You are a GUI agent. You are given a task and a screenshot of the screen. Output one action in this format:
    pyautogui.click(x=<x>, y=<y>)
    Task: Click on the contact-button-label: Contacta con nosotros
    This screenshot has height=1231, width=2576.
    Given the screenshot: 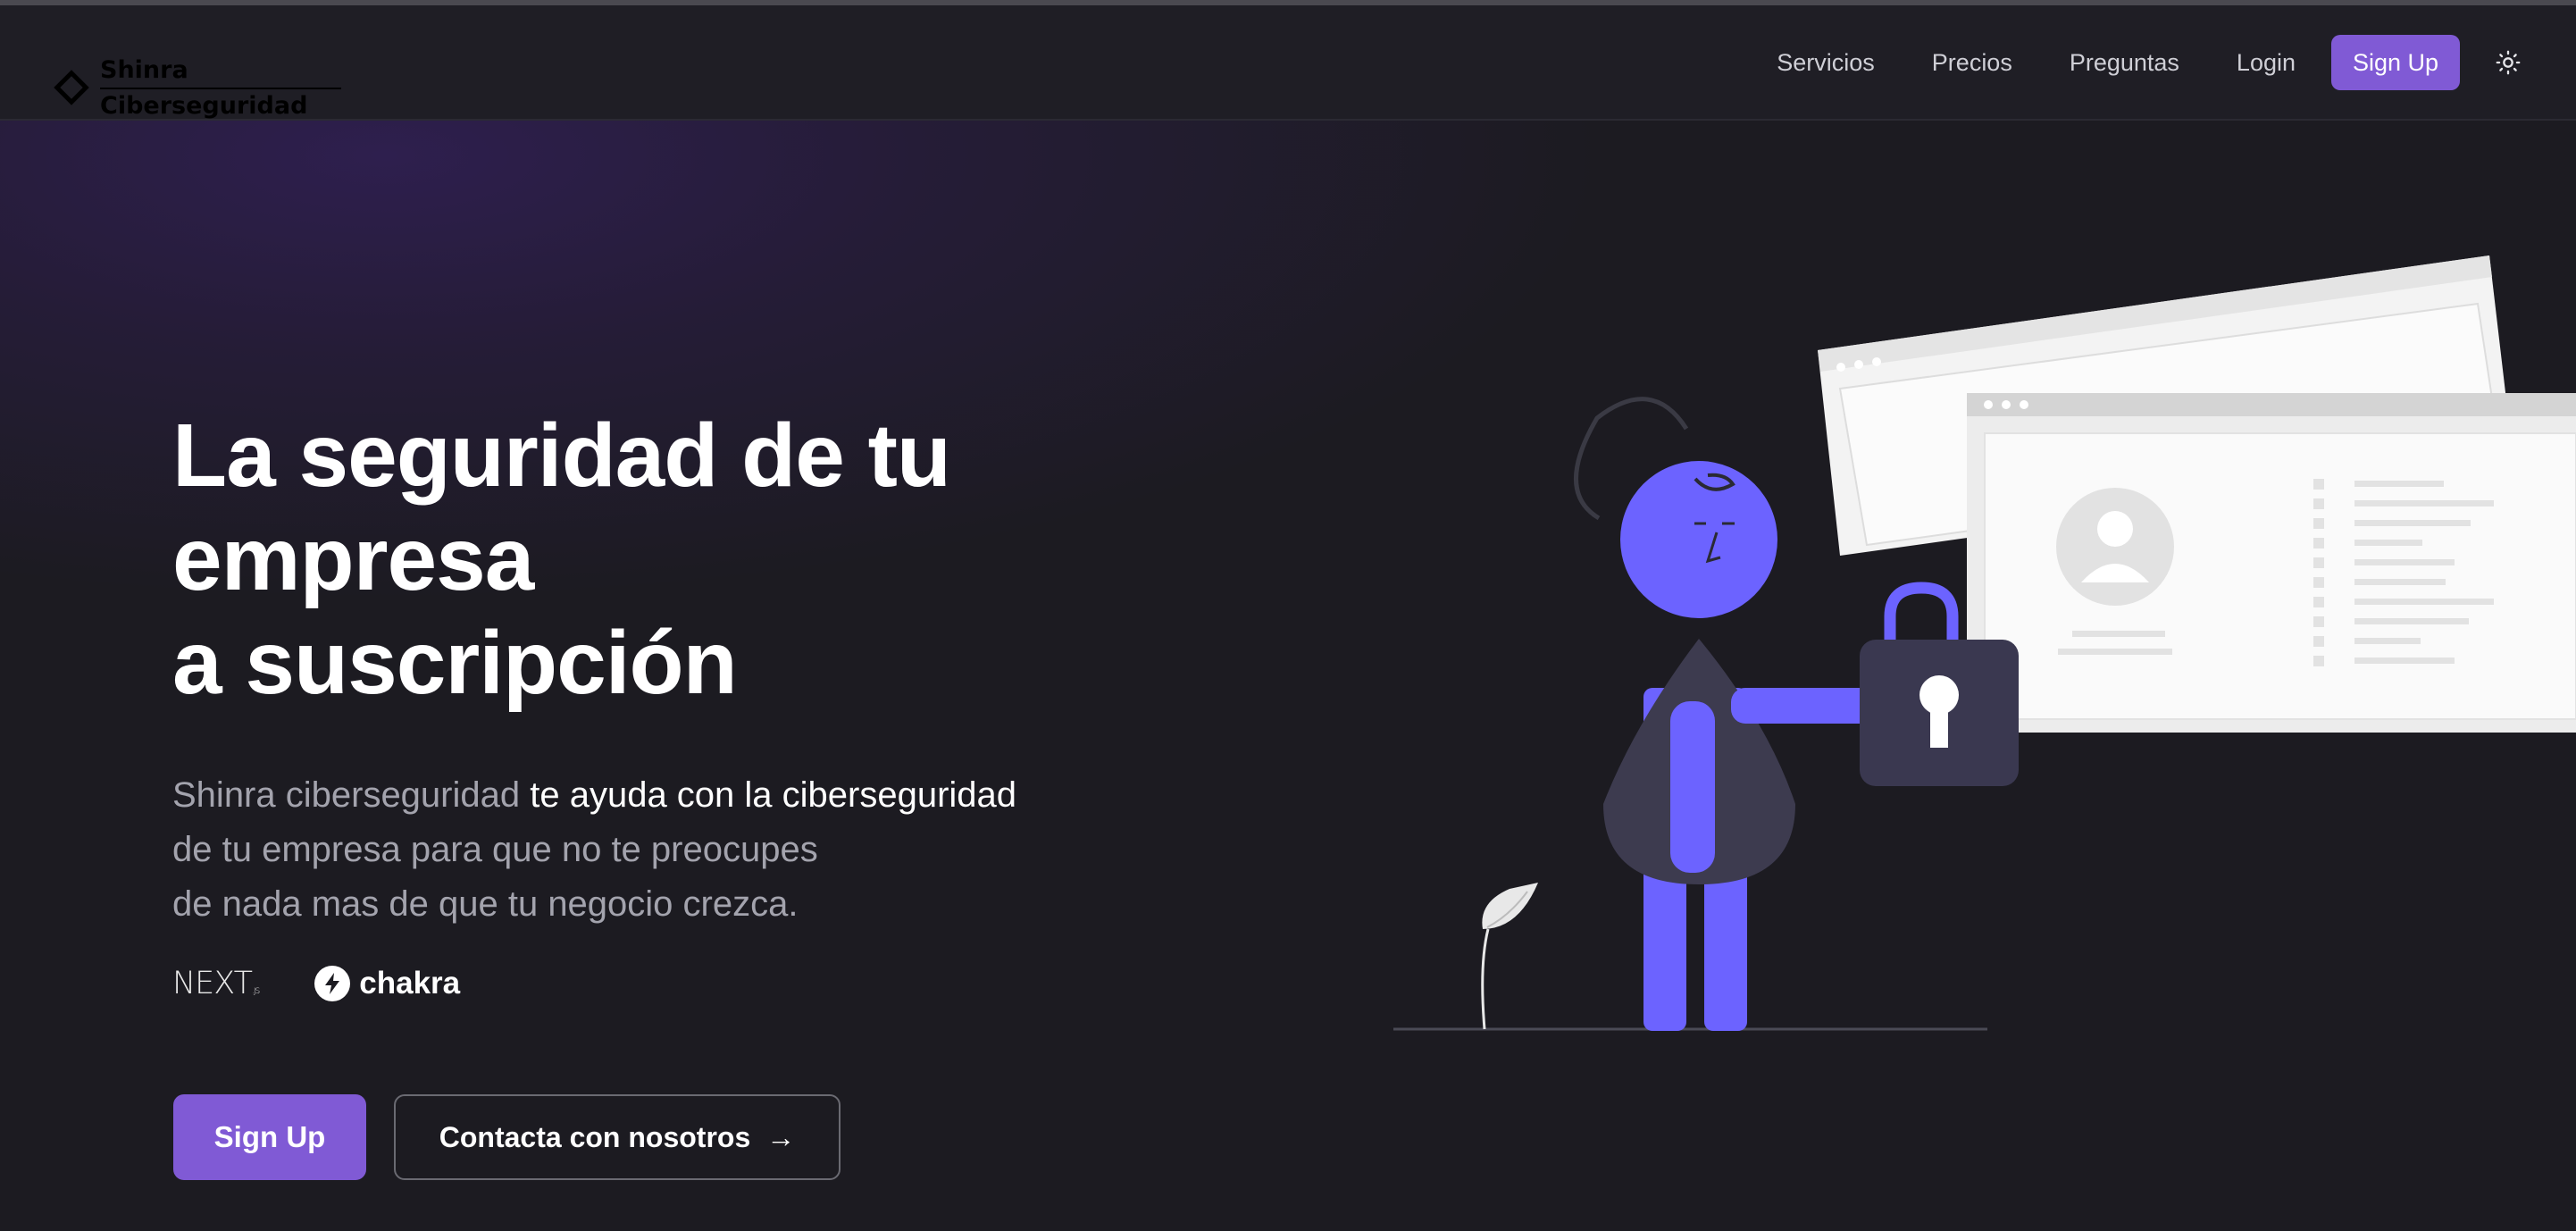 What is the action you would take?
    pyautogui.click(x=595, y=1136)
    